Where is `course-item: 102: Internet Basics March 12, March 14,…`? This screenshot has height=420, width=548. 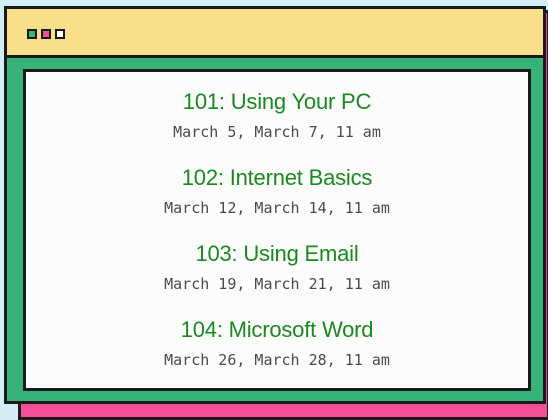 course-item: 102: Internet Basics March 12, March 14,… is located at coordinates (277, 191).